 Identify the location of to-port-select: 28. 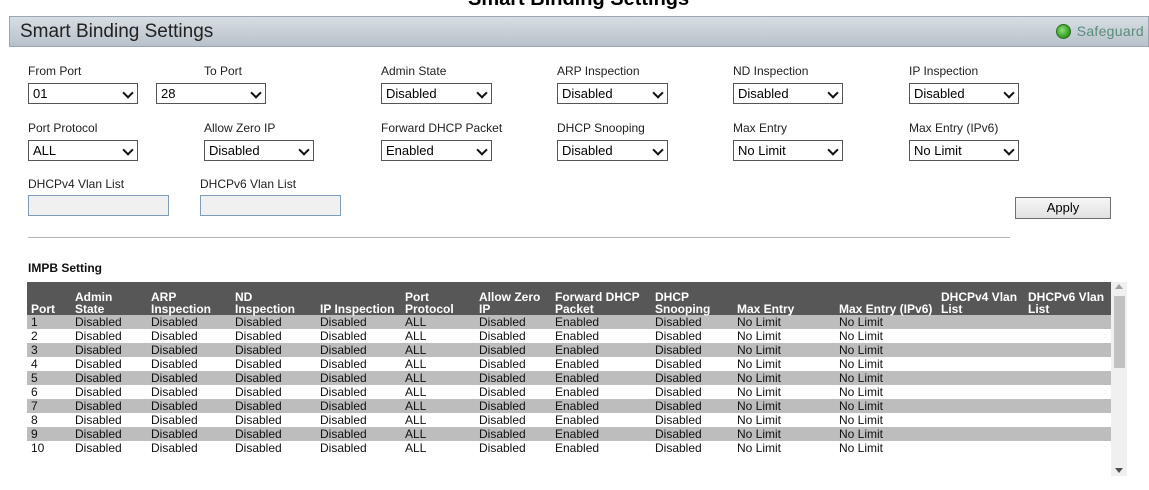
(211, 93).